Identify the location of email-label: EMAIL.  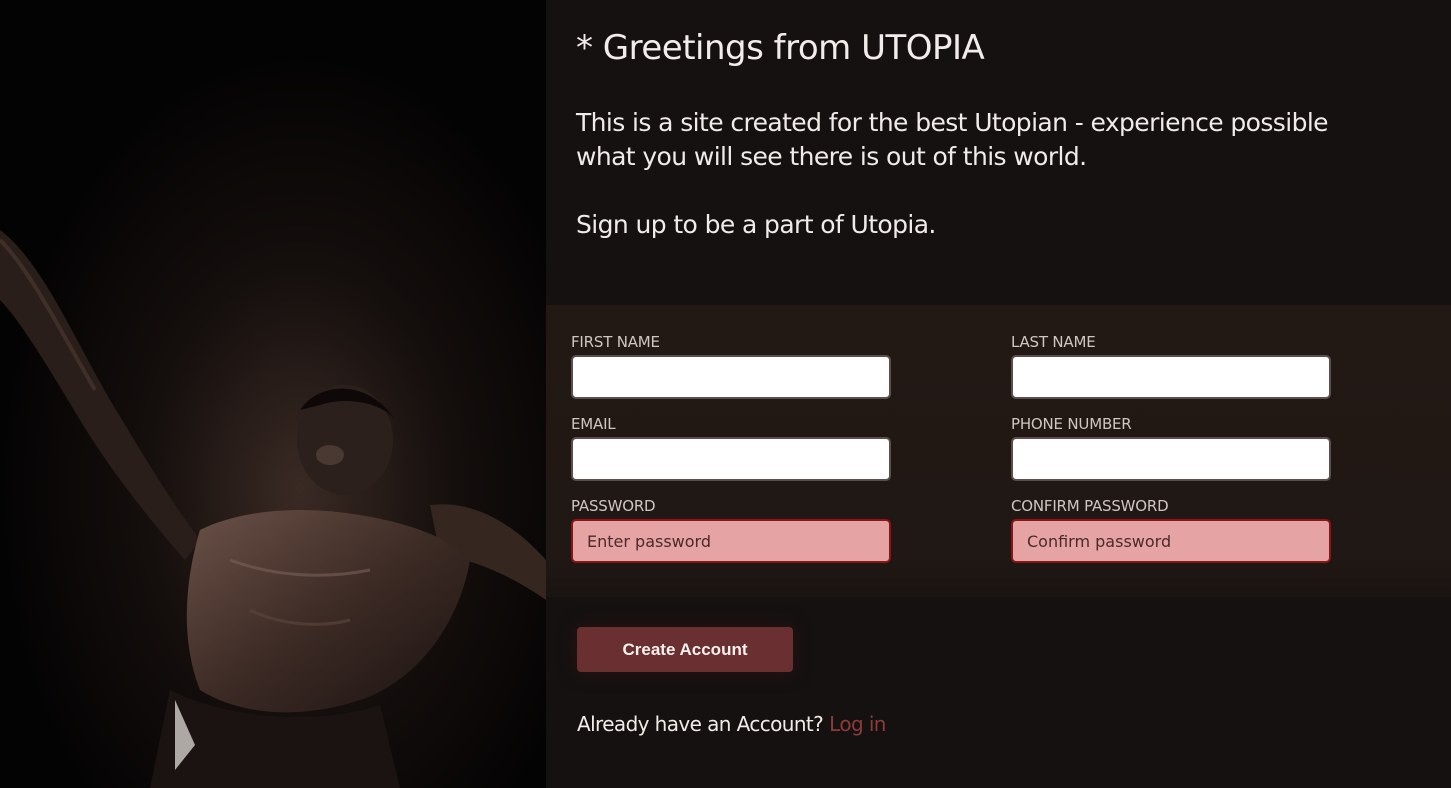
(593, 424).